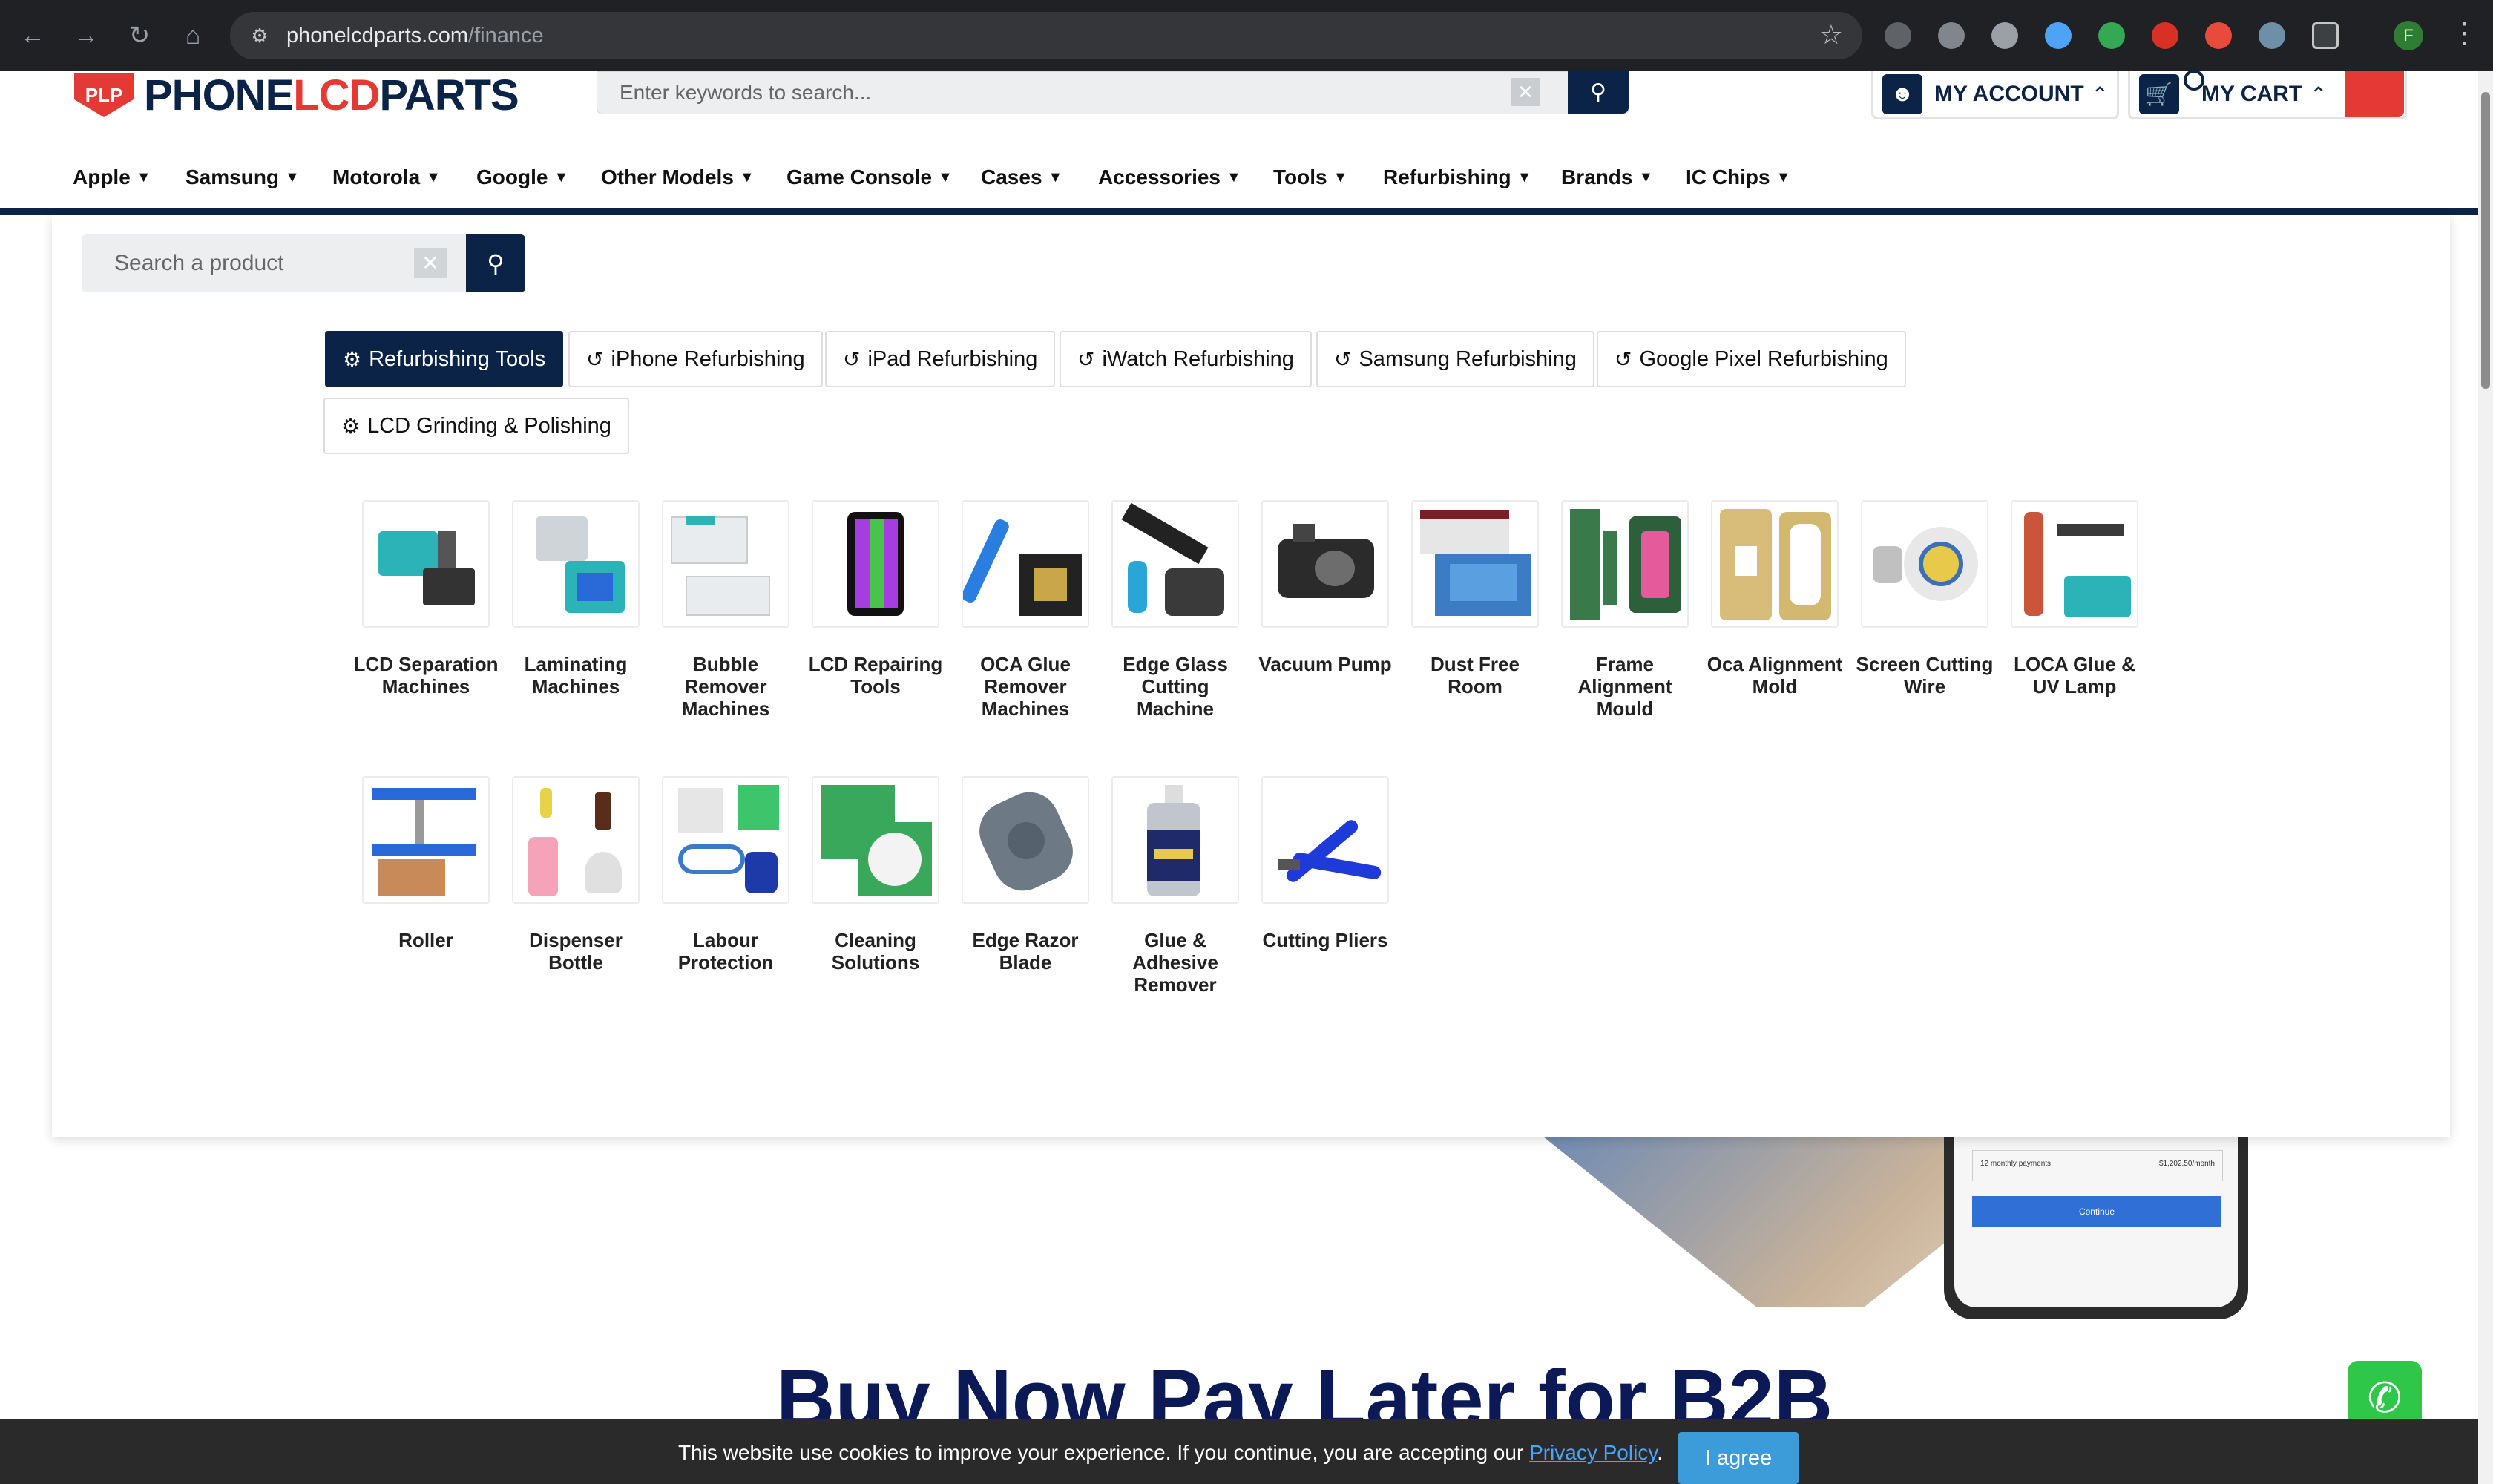 The width and height of the screenshot is (2493, 1484). Describe the element at coordinates (1186, 359) in the screenshot. I see `tab-iwatch-refurbishing: ↺ iWatch Refurbishing` at that location.